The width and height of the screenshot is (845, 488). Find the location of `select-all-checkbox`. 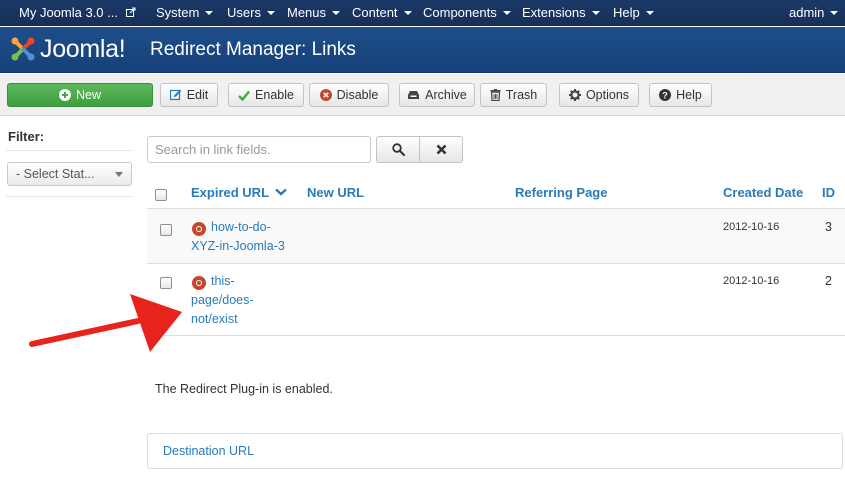

select-all-checkbox is located at coordinates (161, 195).